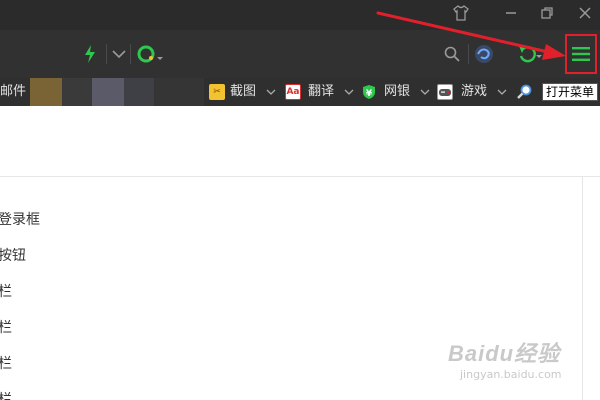 The image size is (600, 400). I want to click on speed-circle-icon, so click(150, 54).